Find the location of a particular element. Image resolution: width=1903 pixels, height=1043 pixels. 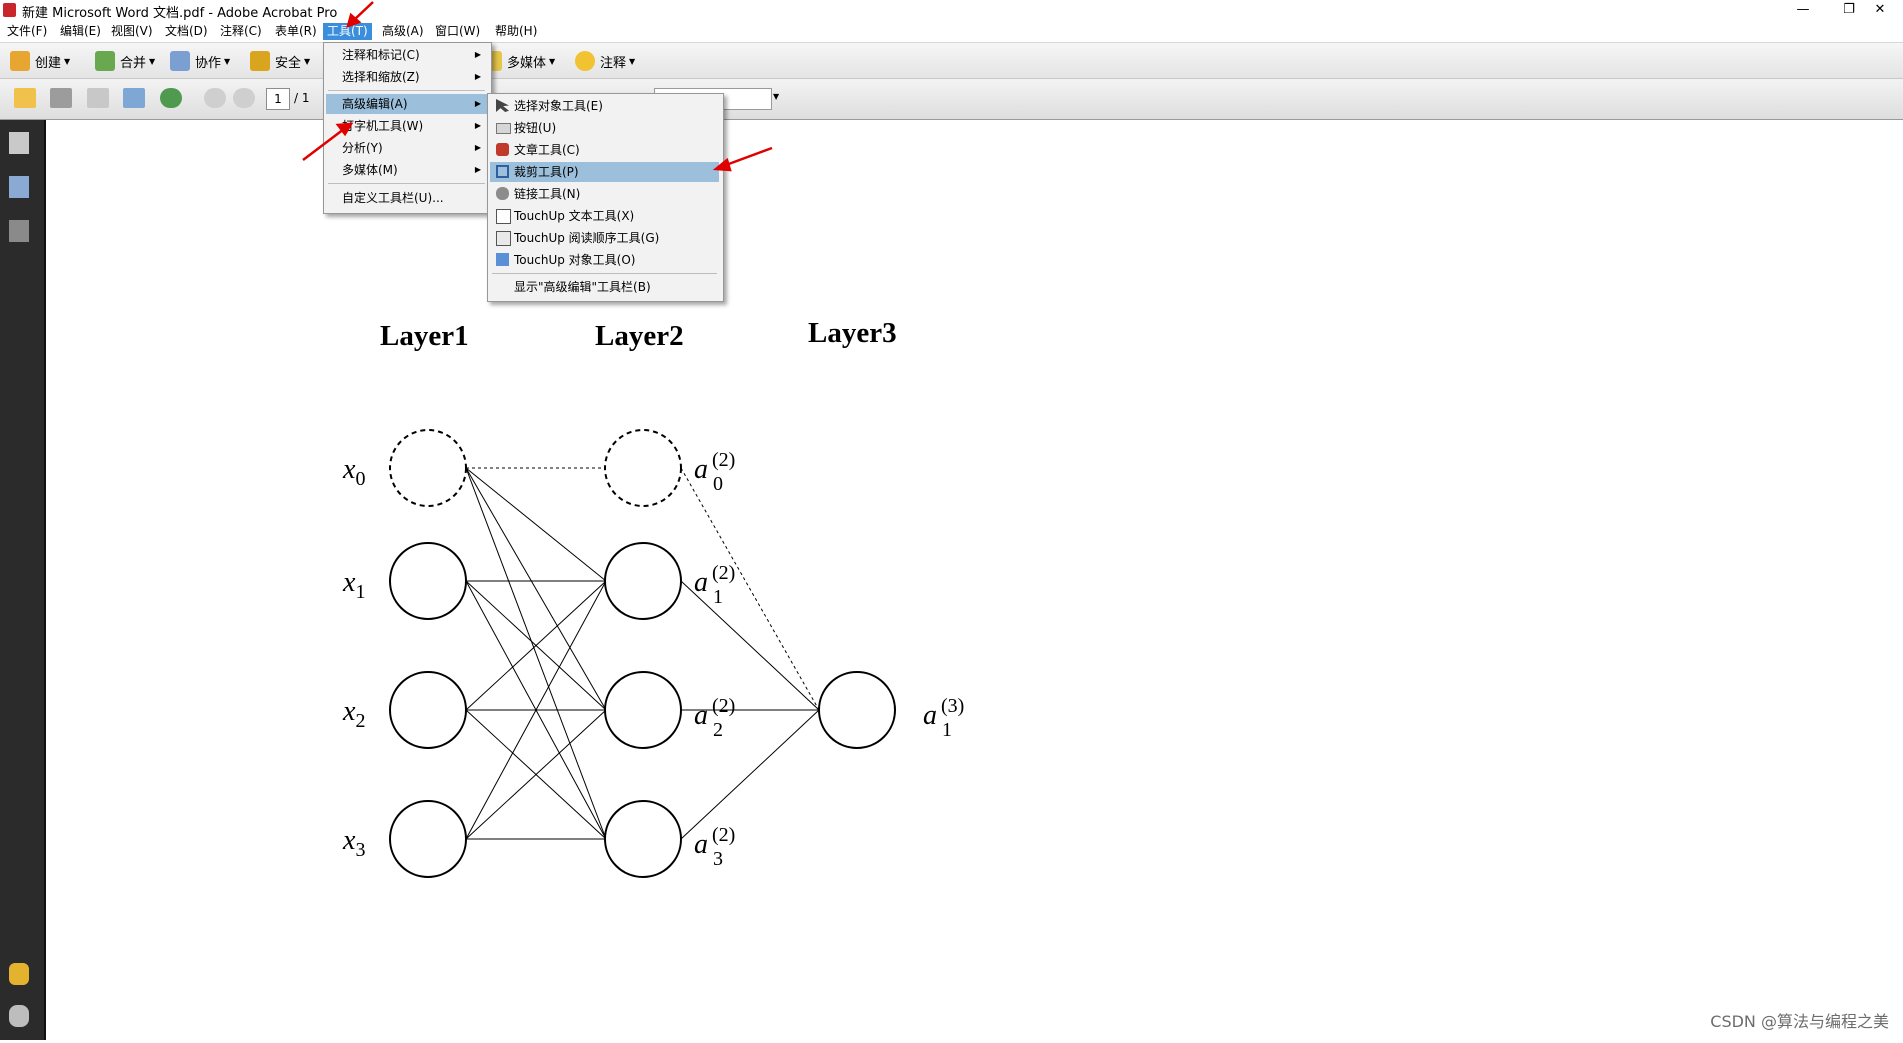

page-number-input: 1 is located at coordinates (278, 99).